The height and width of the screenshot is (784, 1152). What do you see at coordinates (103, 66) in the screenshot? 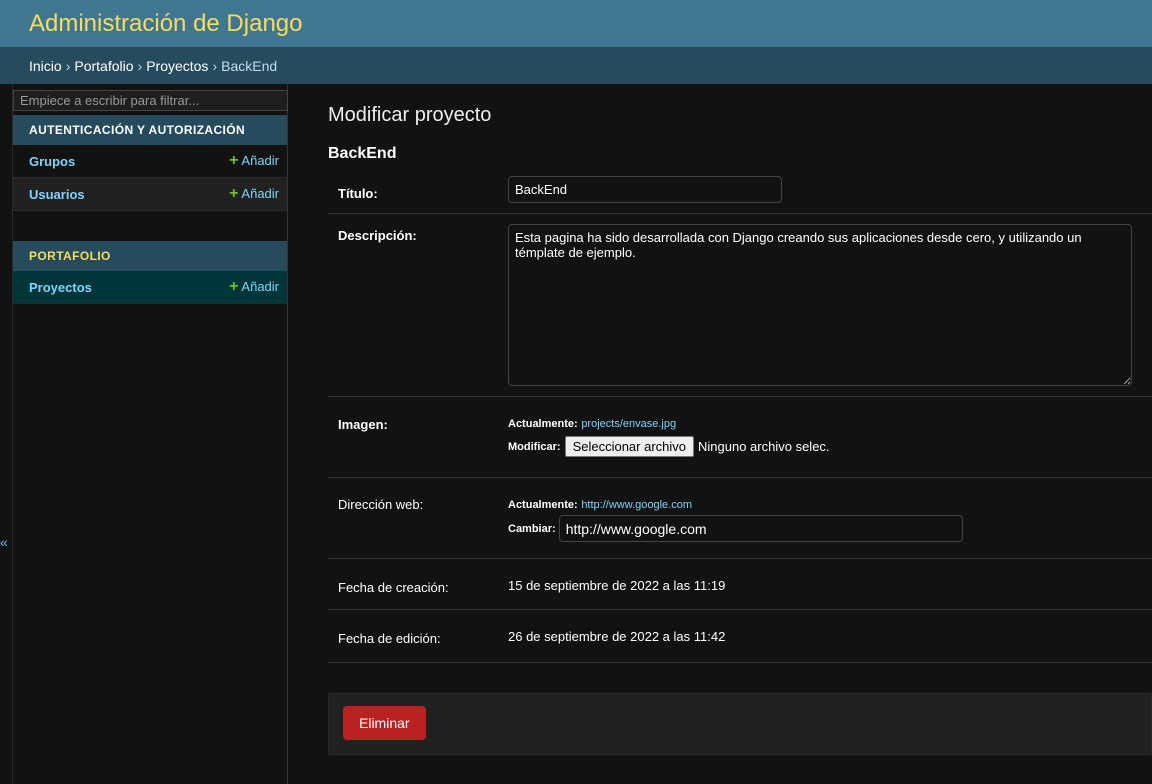
I see `breadcrumb-app: Portafolio` at bounding box center [103, 66].